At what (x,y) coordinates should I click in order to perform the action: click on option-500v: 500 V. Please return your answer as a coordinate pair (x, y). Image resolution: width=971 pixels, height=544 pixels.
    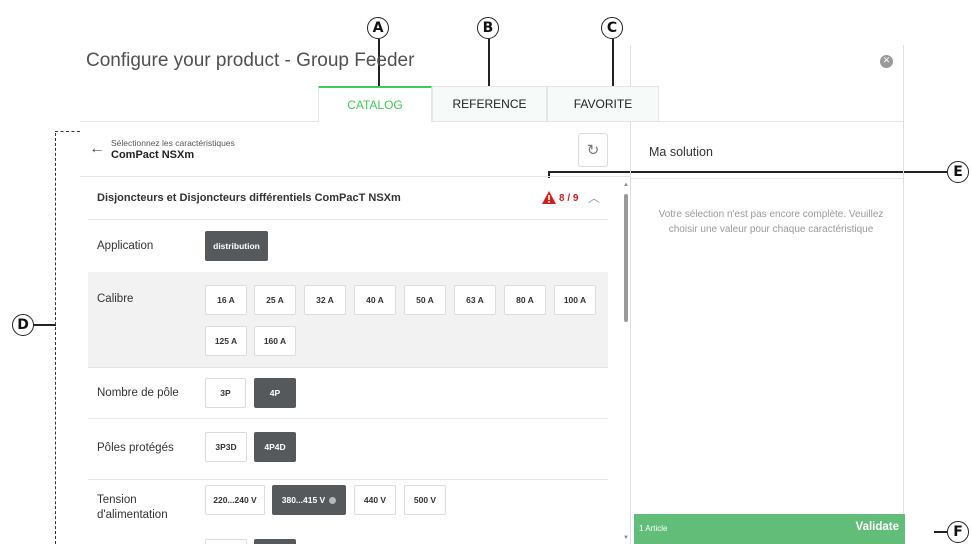
    Looking at the image, I should click on (425, 500).